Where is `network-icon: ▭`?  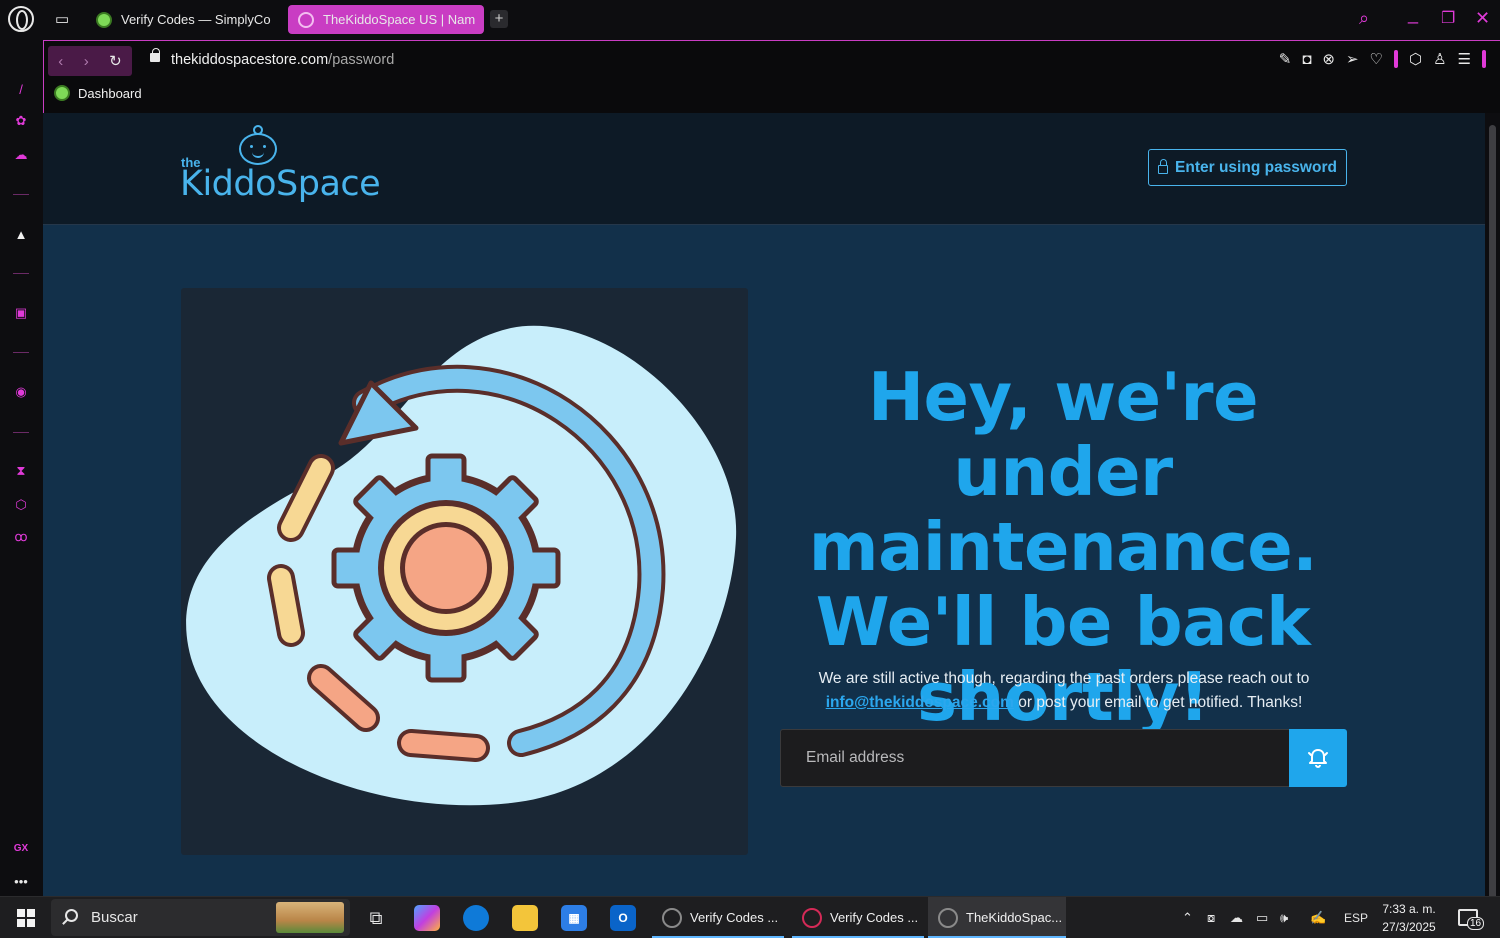 network-icon: ▭ is located at coordinates (1262, 917).